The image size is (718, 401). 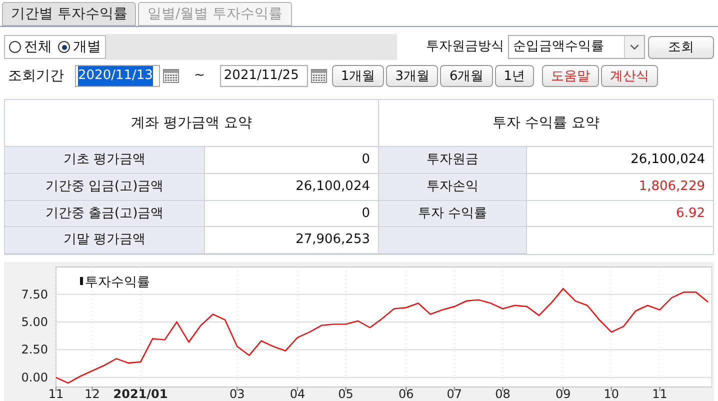 I want to click on row-label: 투자손익, so click(x=453, y=187).